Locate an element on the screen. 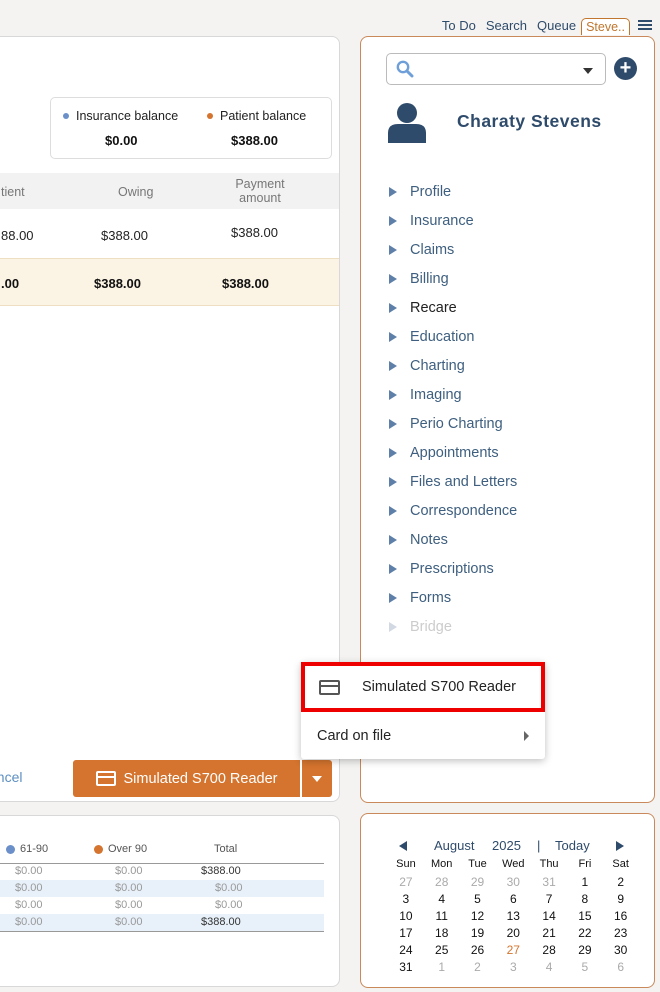  row-payment-amount: $388.00 is located at coordinates (254, 232).